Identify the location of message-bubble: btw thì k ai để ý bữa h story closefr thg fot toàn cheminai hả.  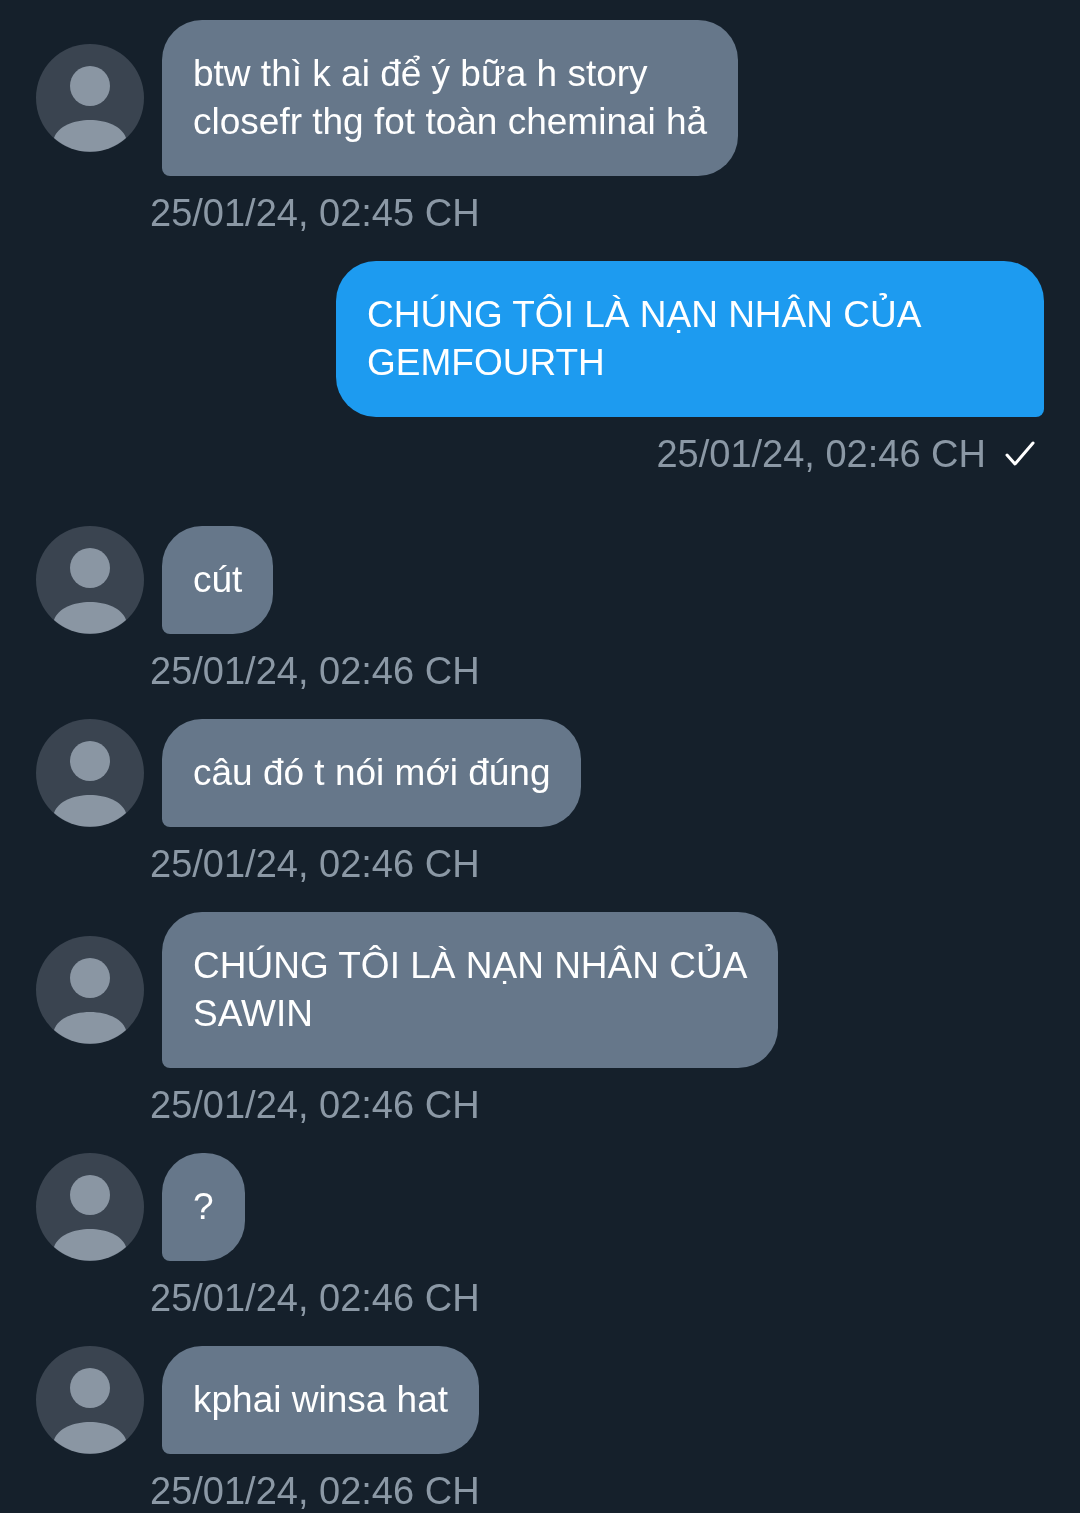
(450, 98).